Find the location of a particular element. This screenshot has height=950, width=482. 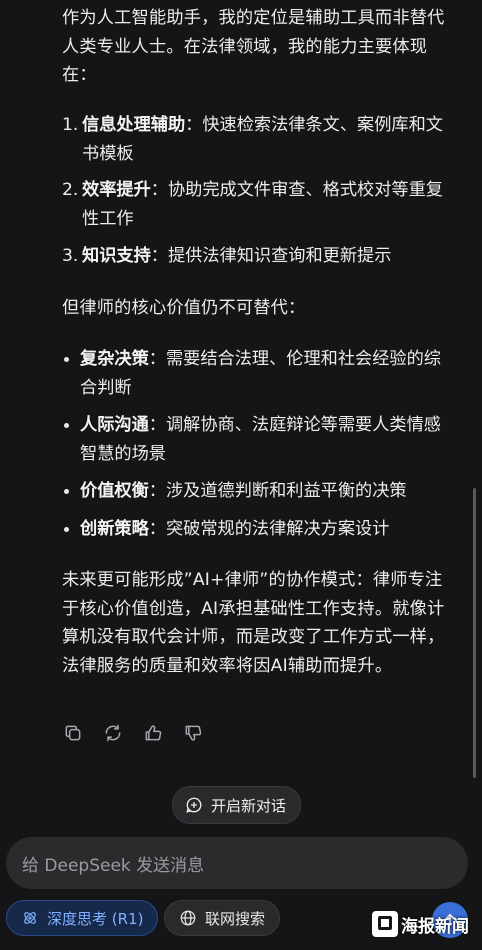

watermark-text: 海报新闻 is located at coordinates (435, 926).